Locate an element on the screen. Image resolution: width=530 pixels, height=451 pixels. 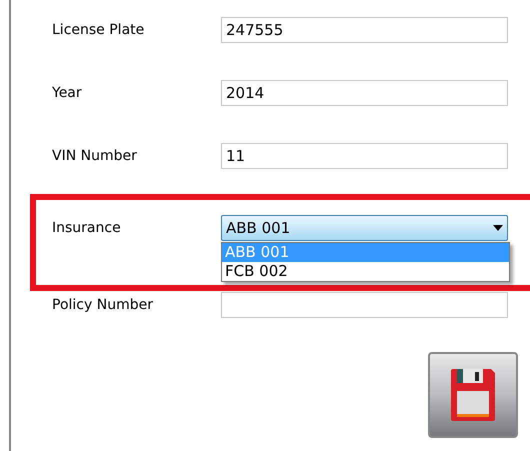
field-label: VIN Number is located at coordinates (95, 156).